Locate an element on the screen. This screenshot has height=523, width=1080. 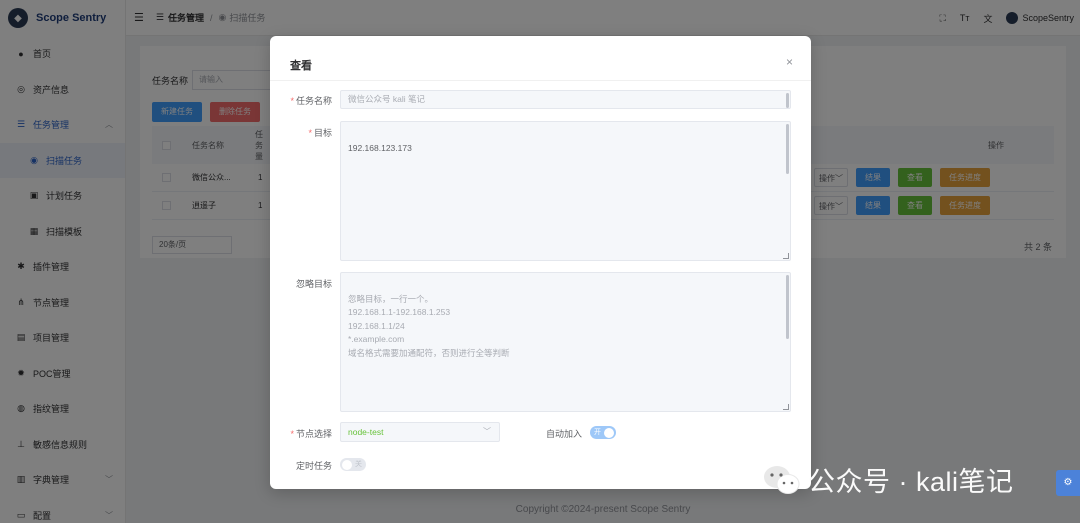
task-name-label: * 任务名称 is located at coordinates (301, 100).